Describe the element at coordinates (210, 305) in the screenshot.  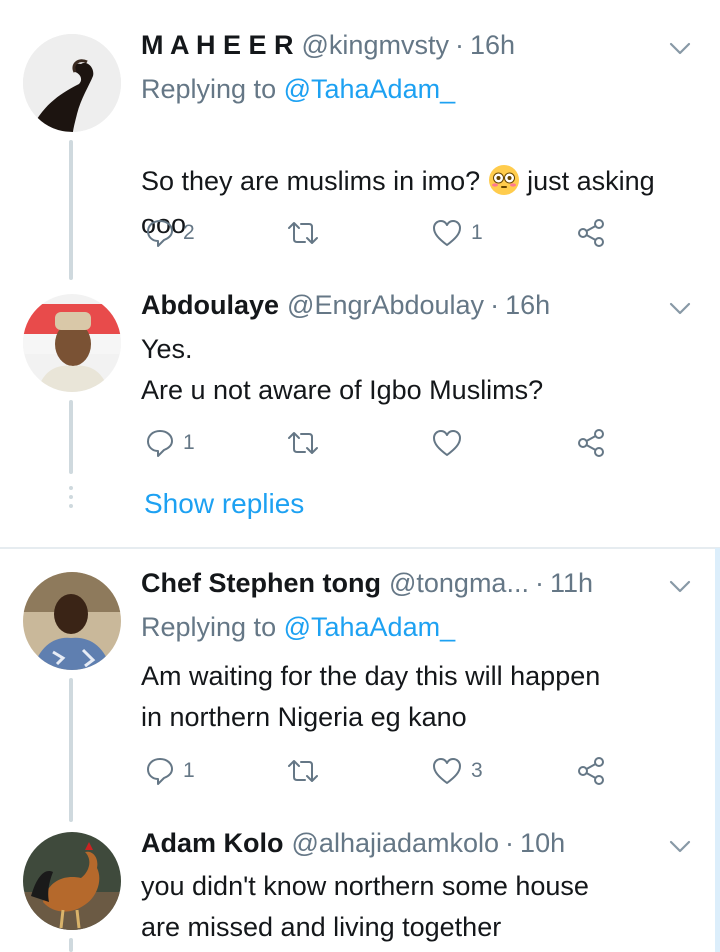
I see `display-name: Abdoulaye` at that location.